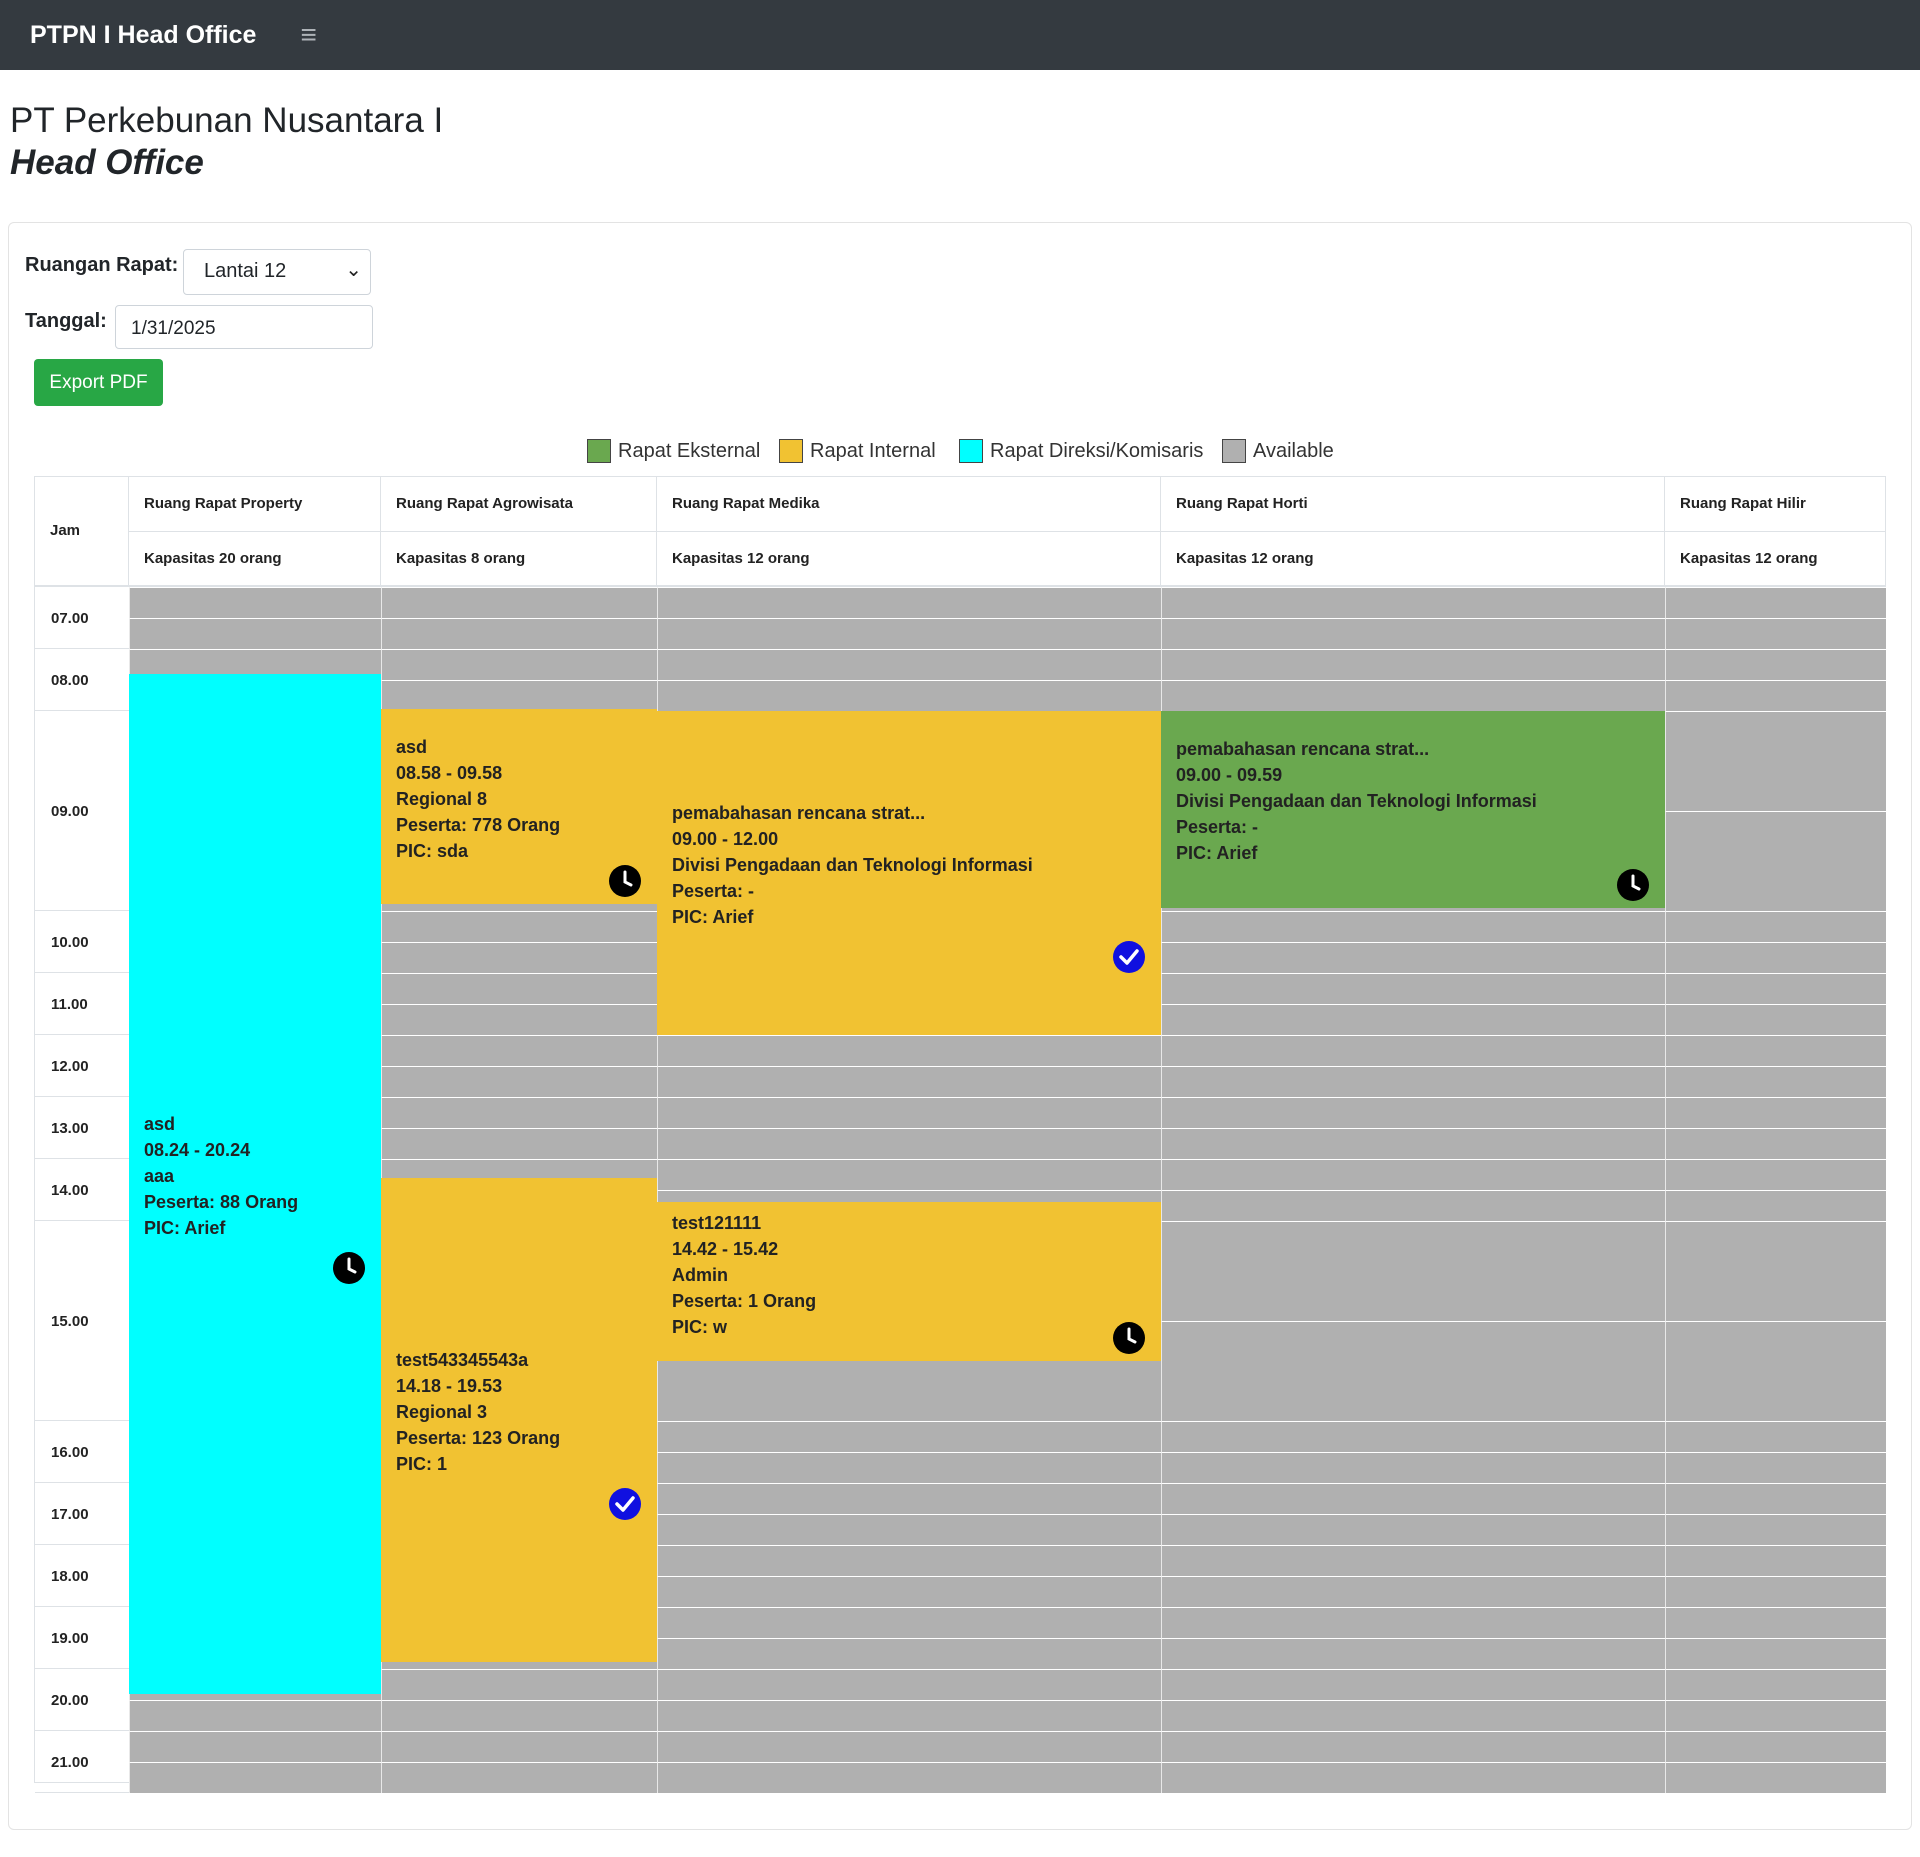 The width and height of the screenshot is (1920, 1857). Describe the element at coordinates (143, 35) in the screenshot. I see `brand: PTPN I Head Office` at that location.